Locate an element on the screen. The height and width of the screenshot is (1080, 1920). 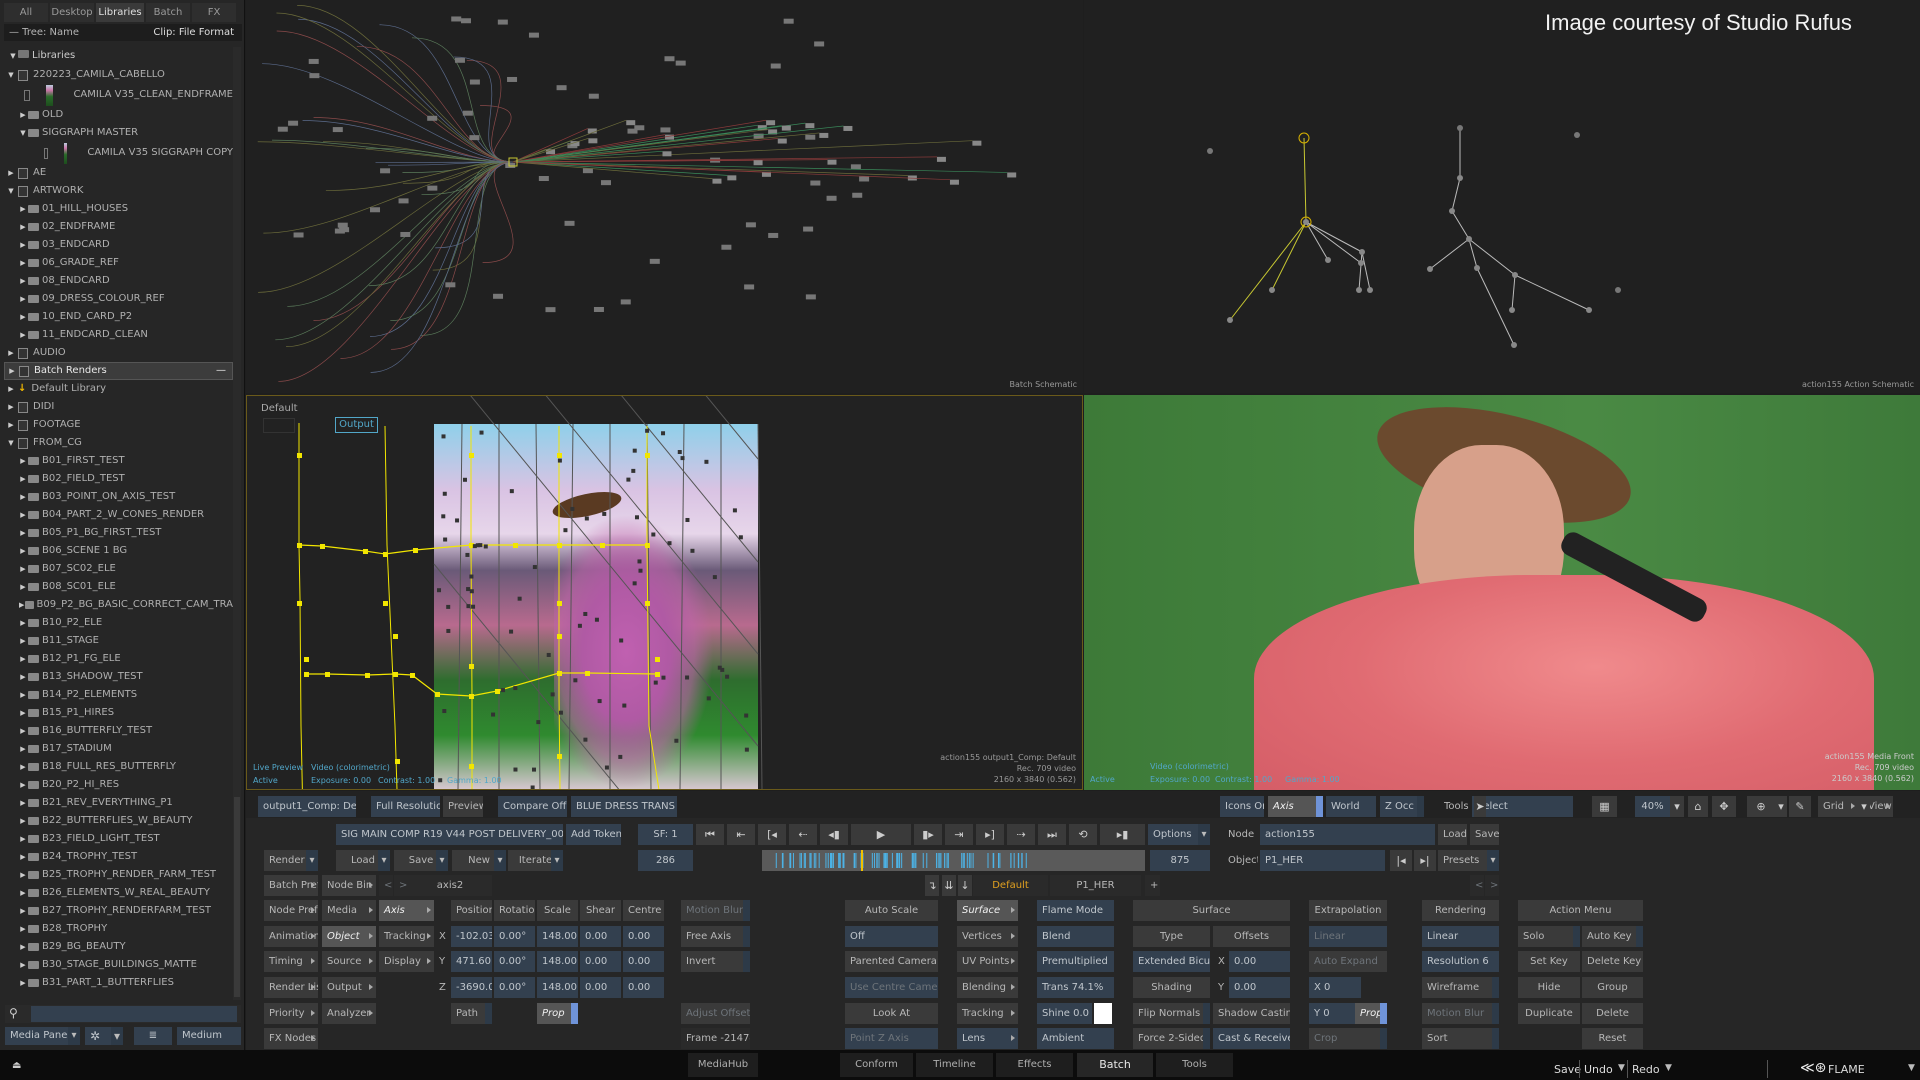
save-button: Save is located at coordinates (421, 860).